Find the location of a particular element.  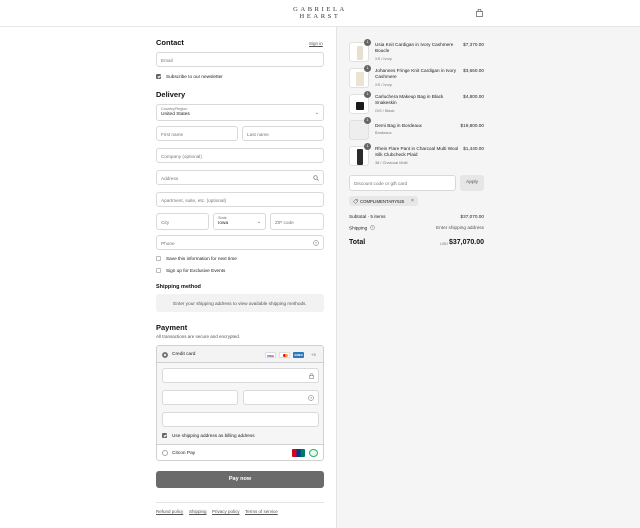

discount-code-value: COMPLIMENTARY525 is located at coordinates (382, 201).